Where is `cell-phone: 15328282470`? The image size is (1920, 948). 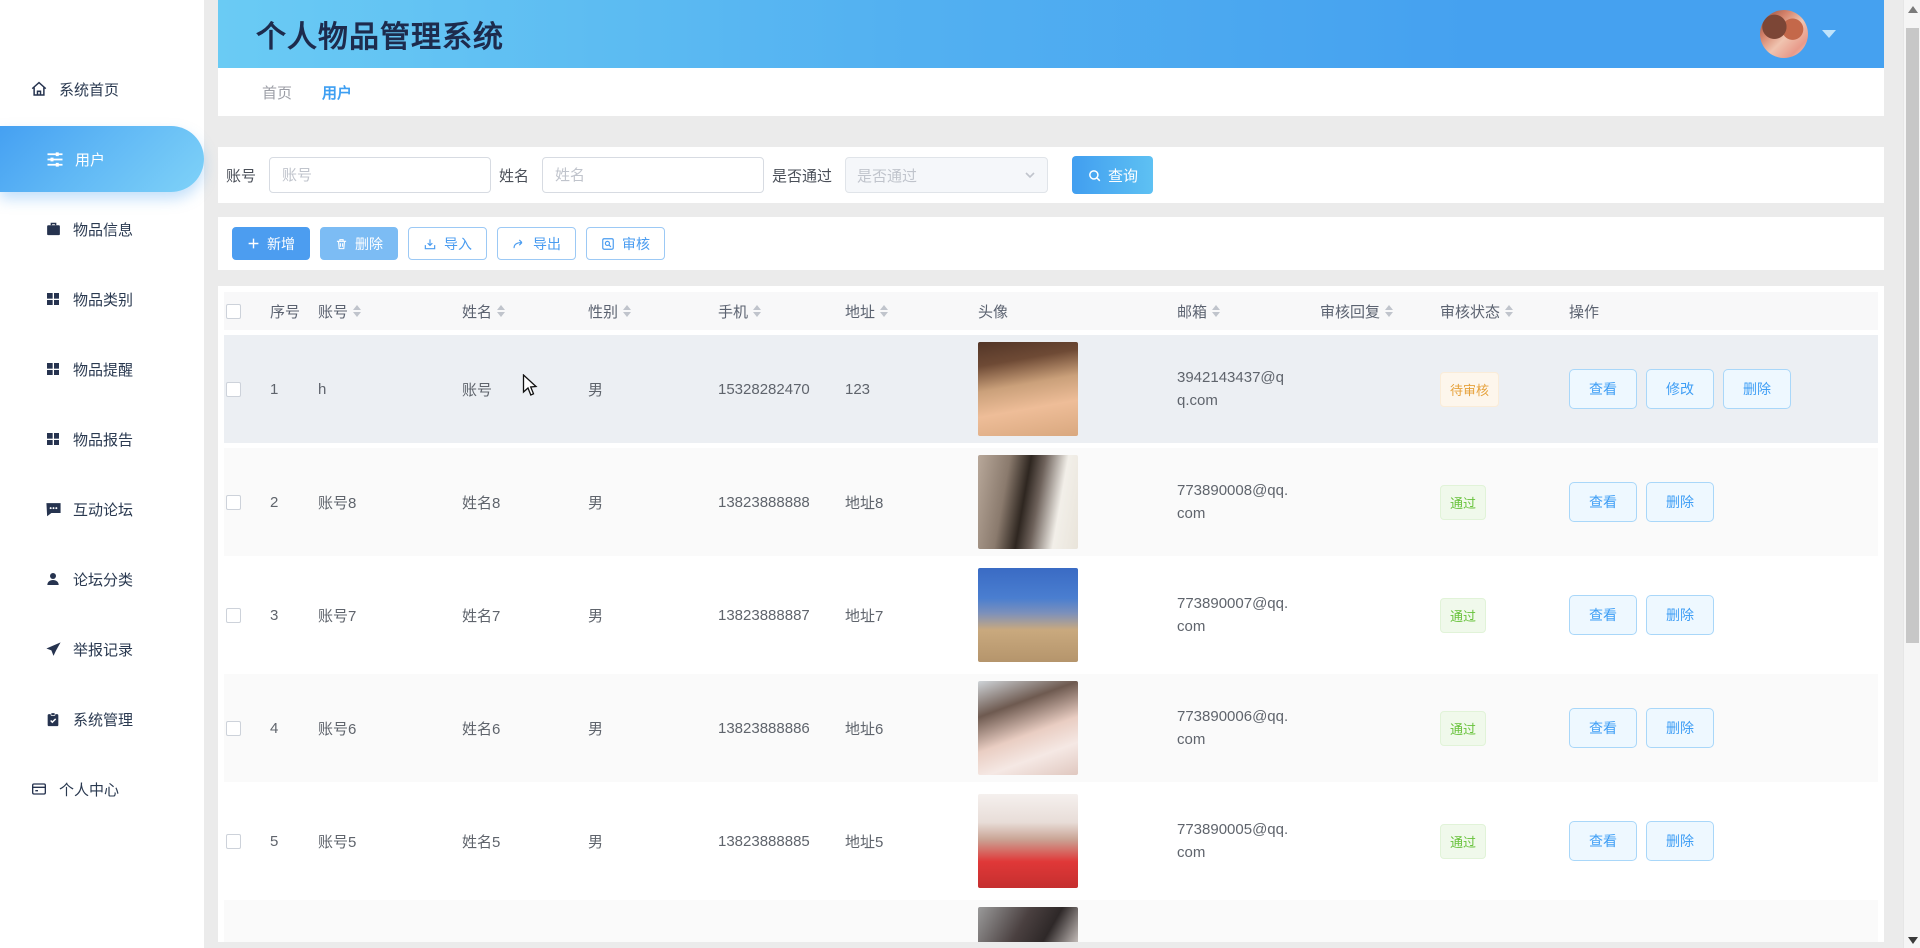 cell-phone: 15328282470 is located at coordinates (764, 389).